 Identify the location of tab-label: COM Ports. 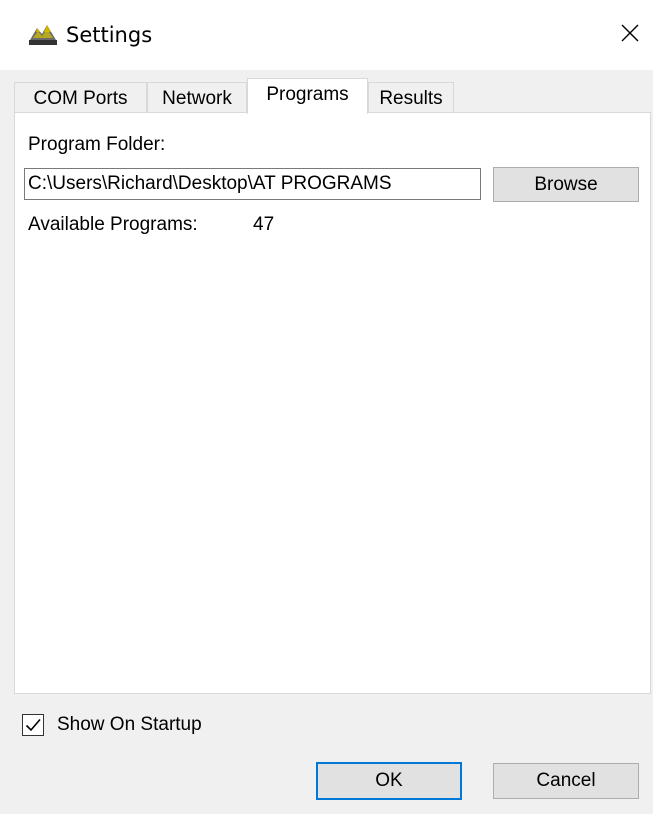
(80, 98).